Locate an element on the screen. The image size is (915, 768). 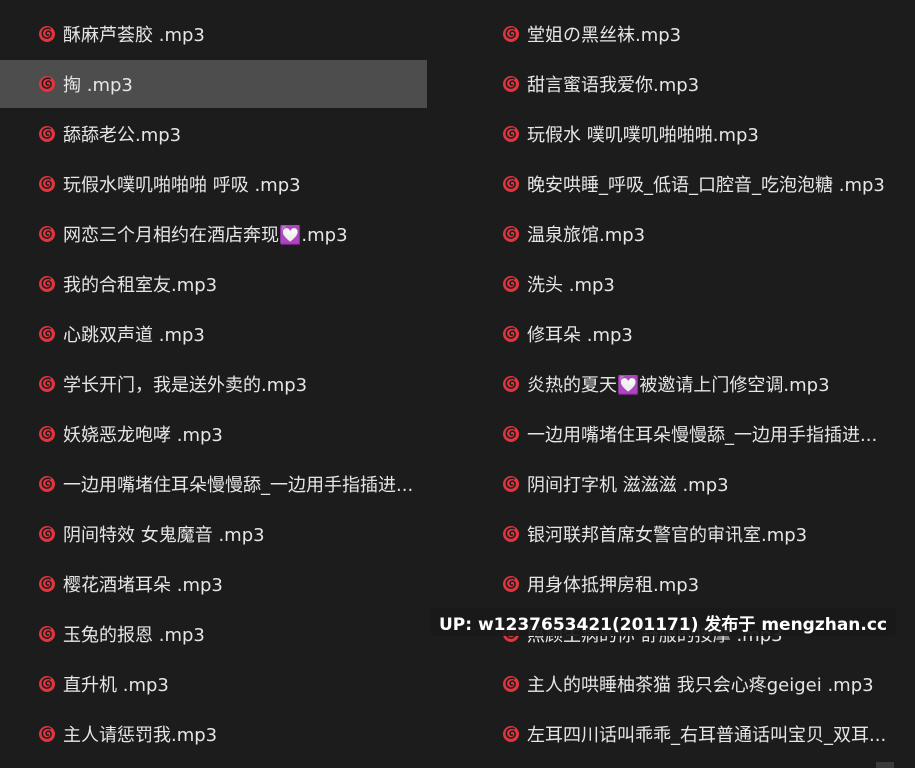
file-name: 樱花酒堵耳朵 .mp3 is located at coordinates (143, 585).